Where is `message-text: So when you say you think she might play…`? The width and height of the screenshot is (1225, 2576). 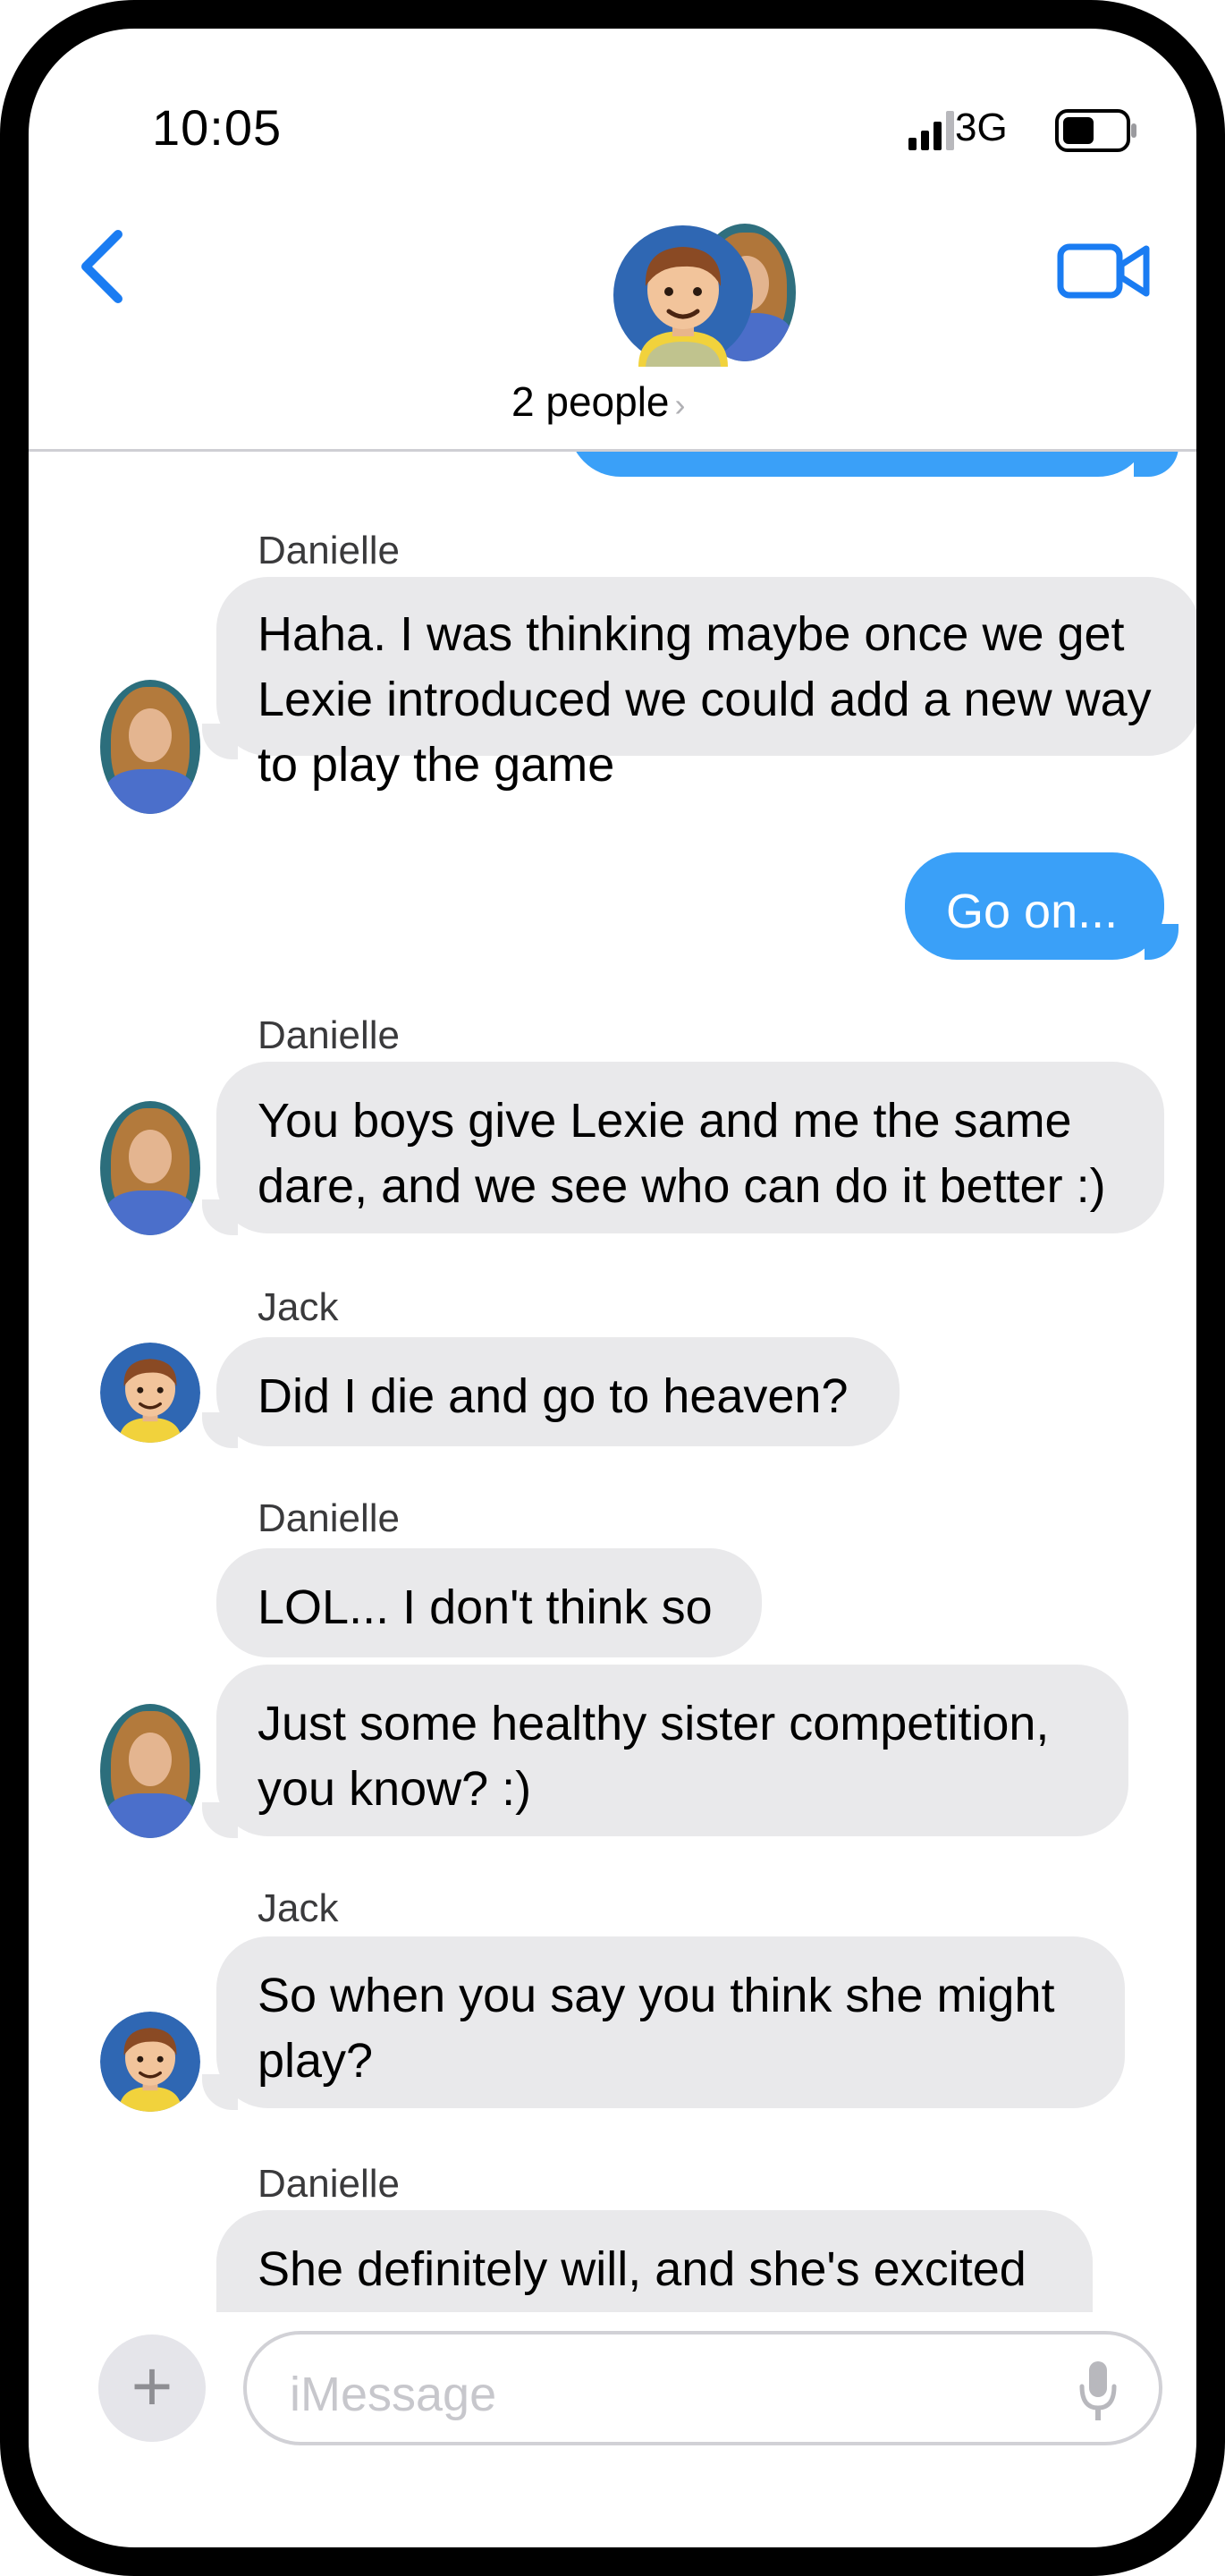 message-text: So when you say you think she might play… is located at coordinates (656, 2028).